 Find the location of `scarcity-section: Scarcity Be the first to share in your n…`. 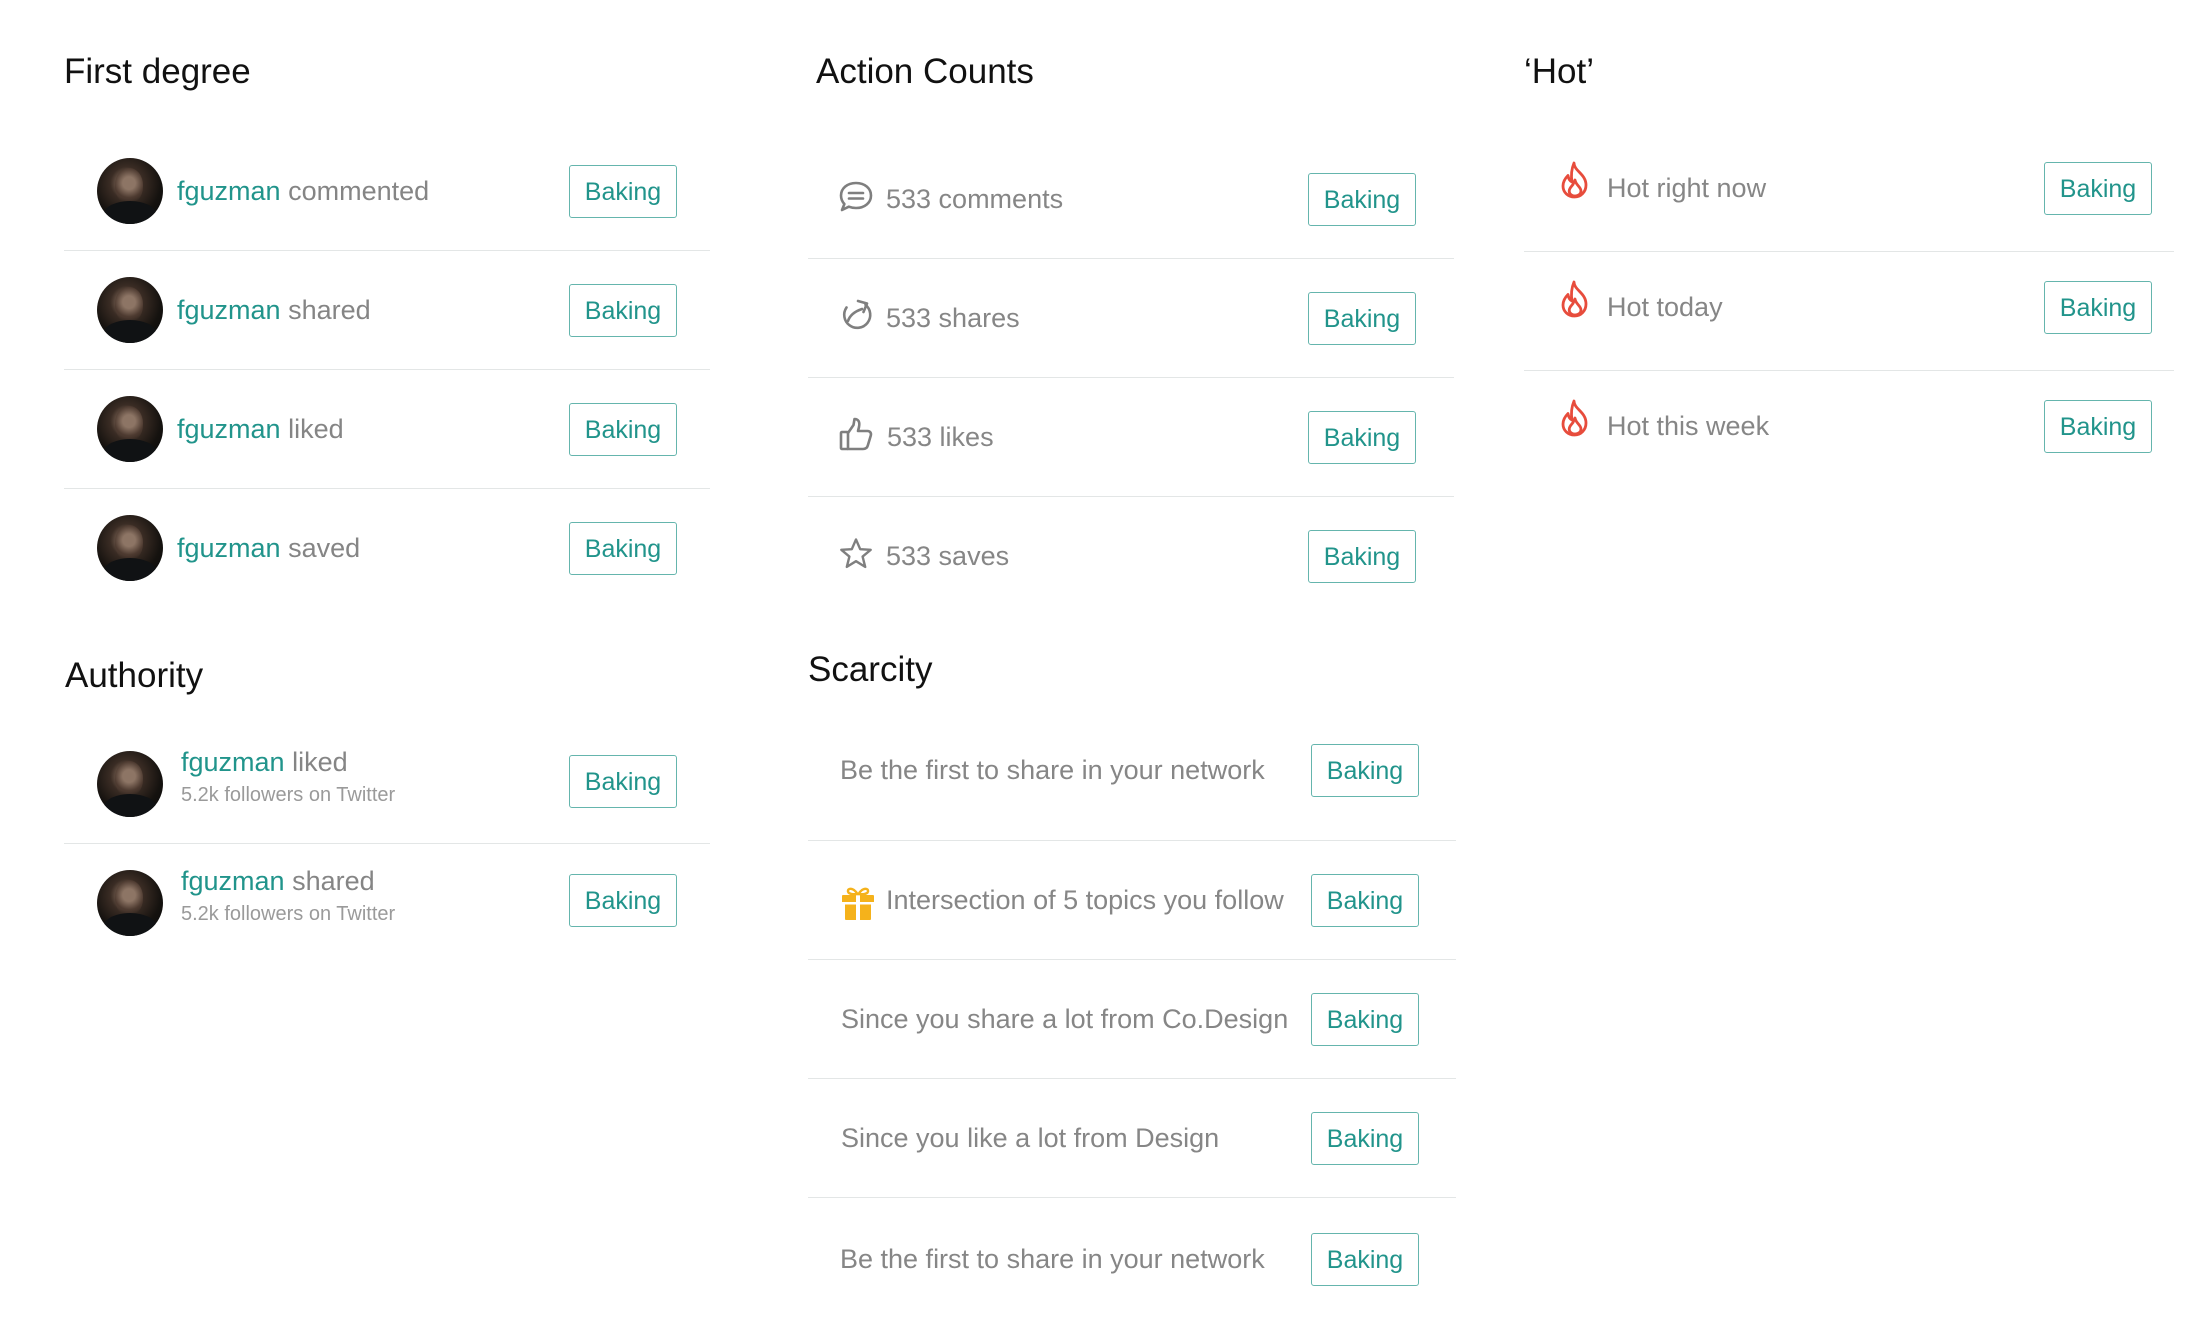

scarcity-section: Scarcity Be the first to share in your n… is located at coordinates (1132, 966).